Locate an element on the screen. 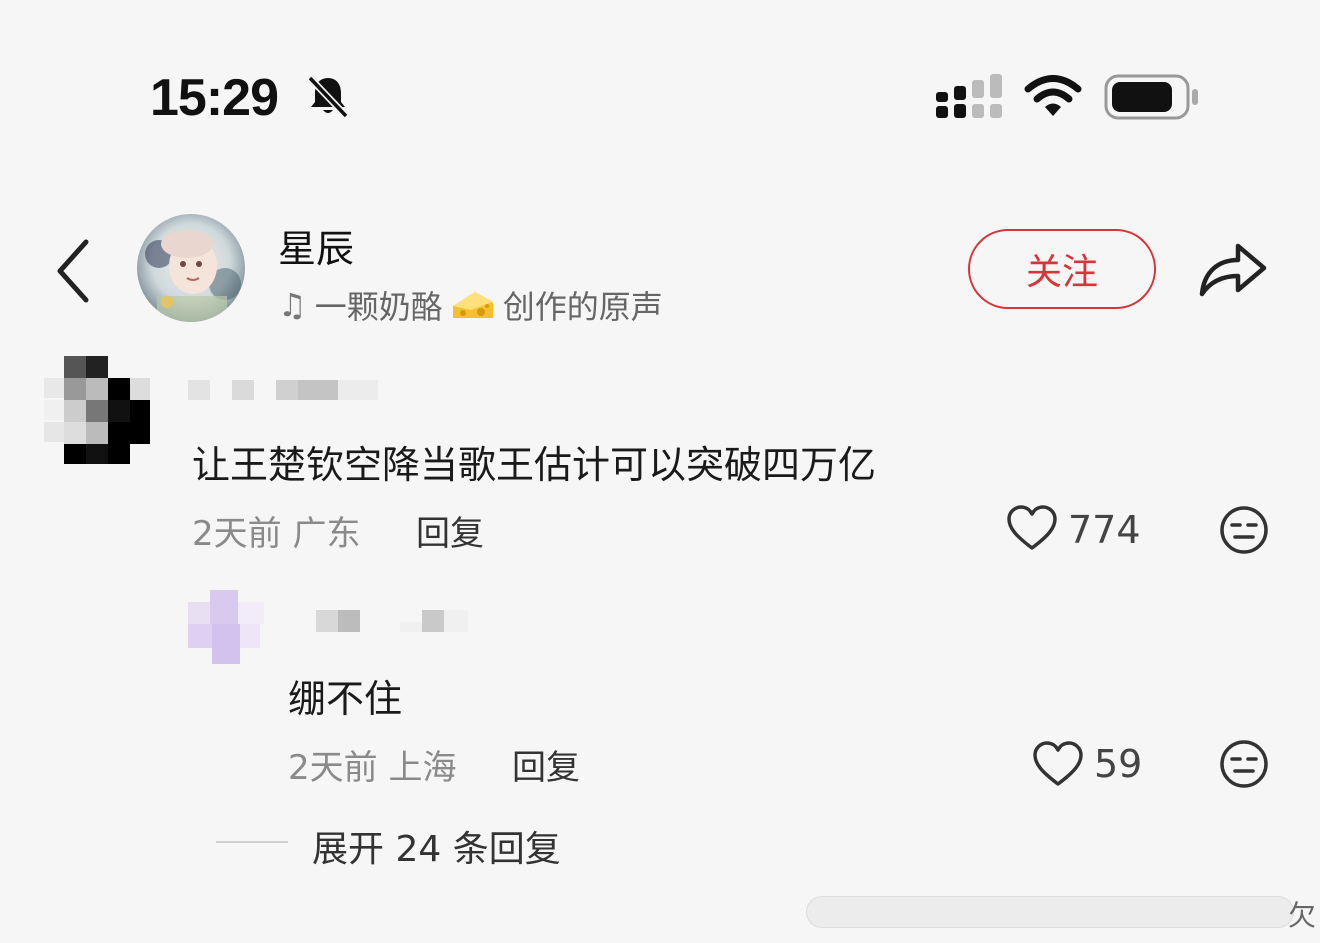 The image size is (1320, 943). commenter-name-pixelated is located at coordinates (288, 390).